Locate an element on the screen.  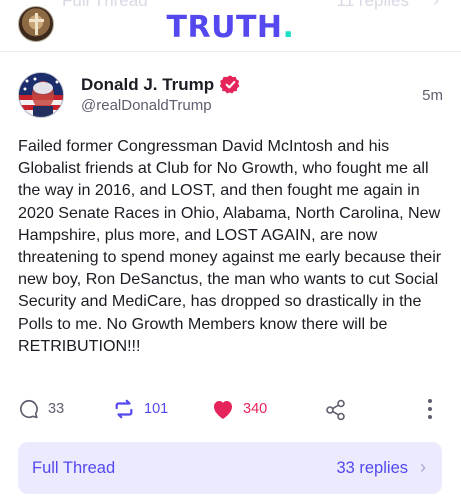
share-icon is located at coordinates (335, 410).